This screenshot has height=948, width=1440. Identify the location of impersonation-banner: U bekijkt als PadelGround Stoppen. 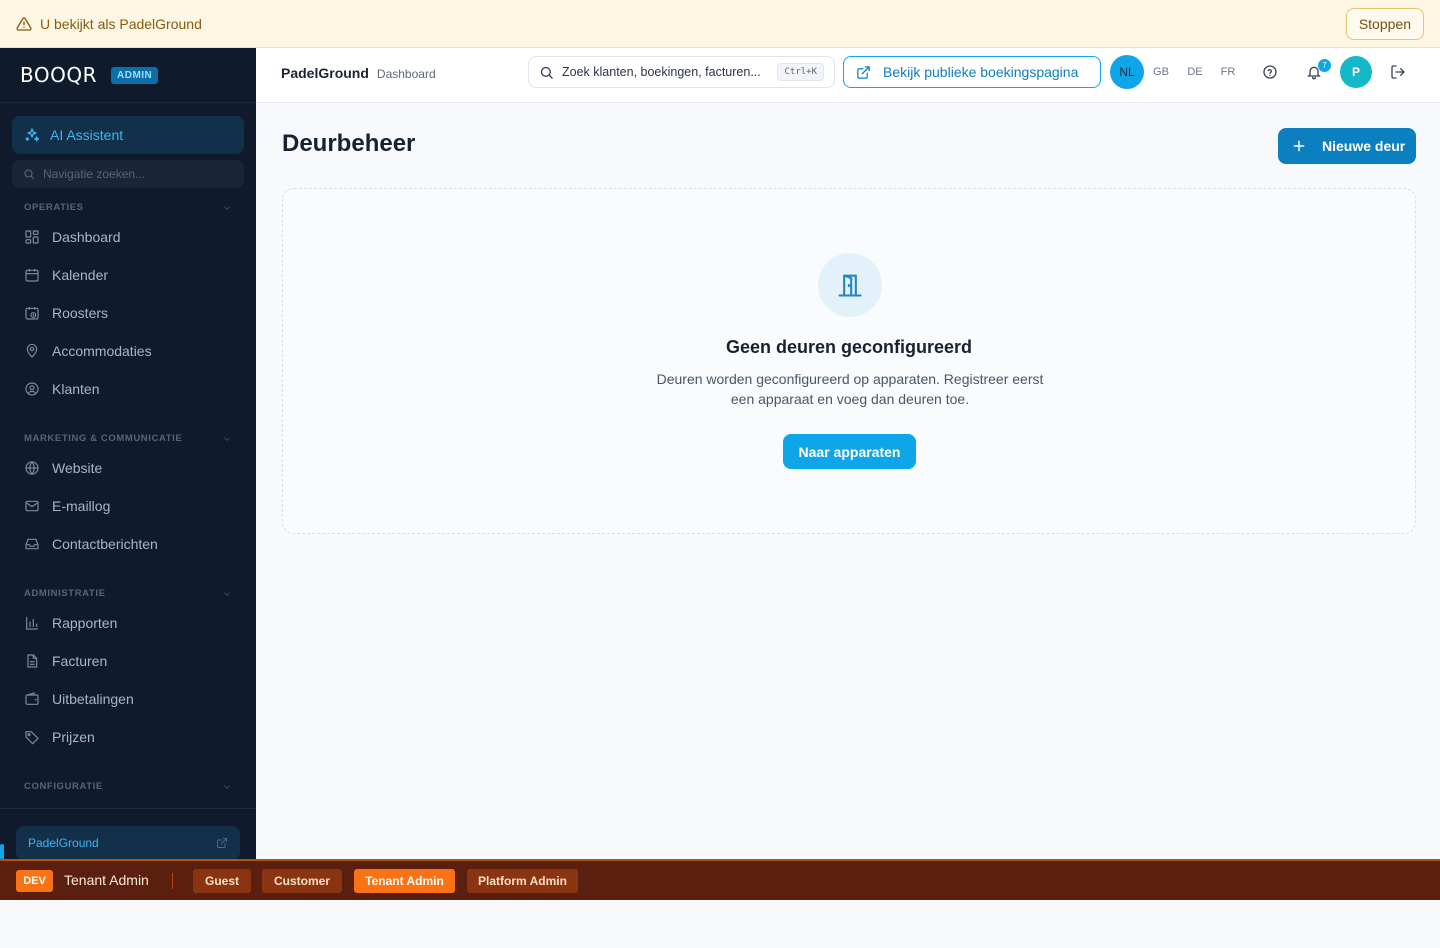
(720, 24).